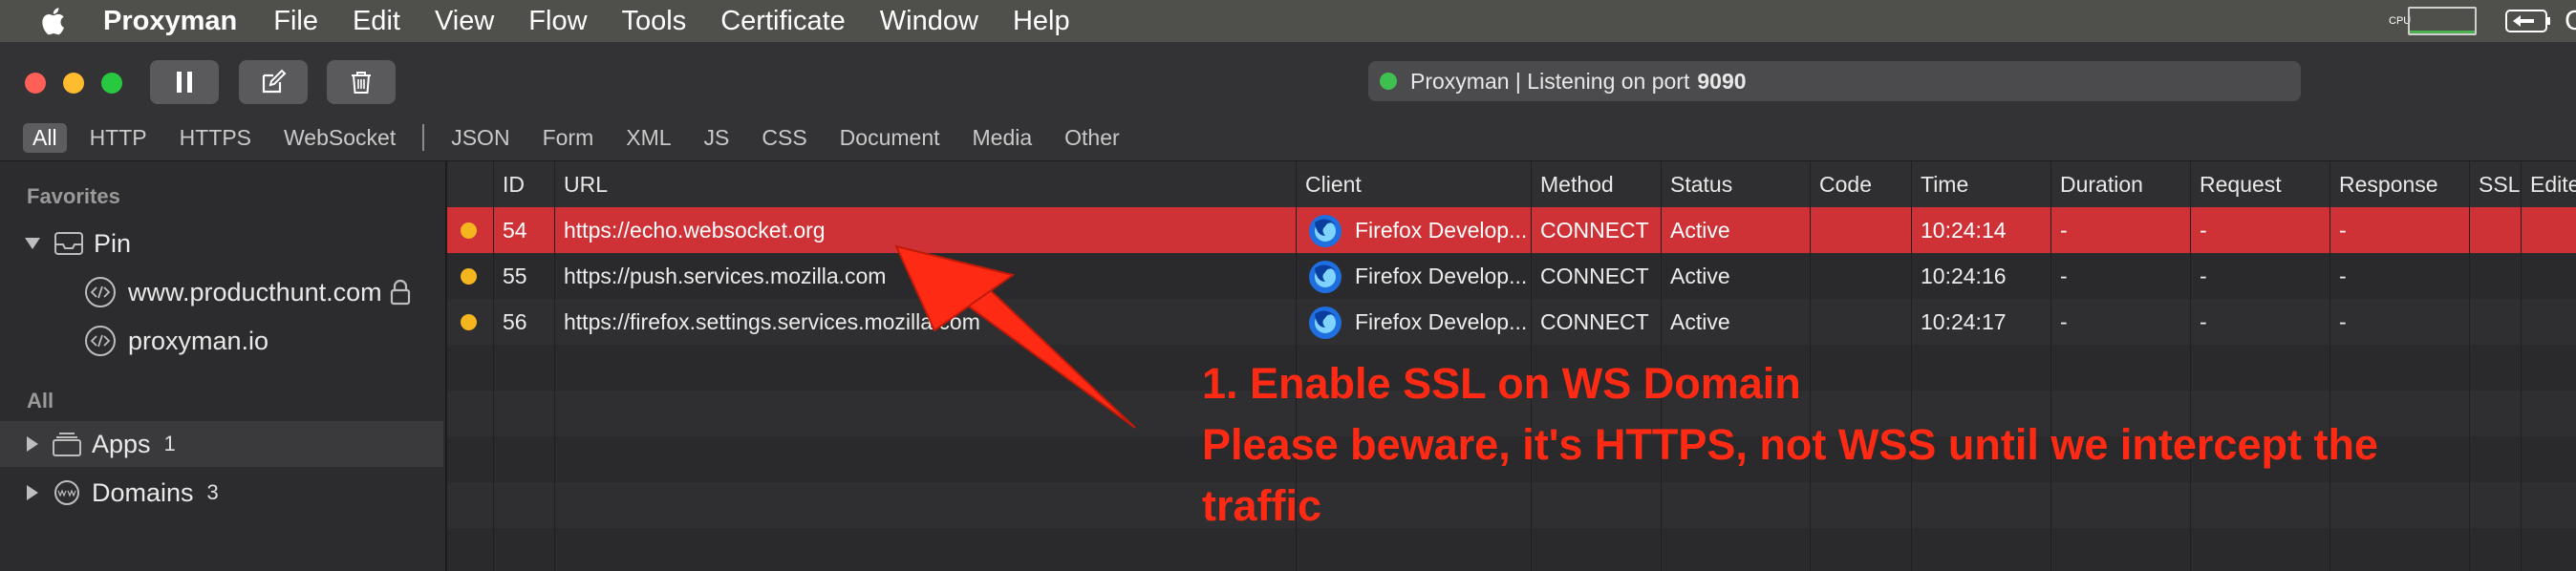  I want to click on pause-button, so click(184, 82).